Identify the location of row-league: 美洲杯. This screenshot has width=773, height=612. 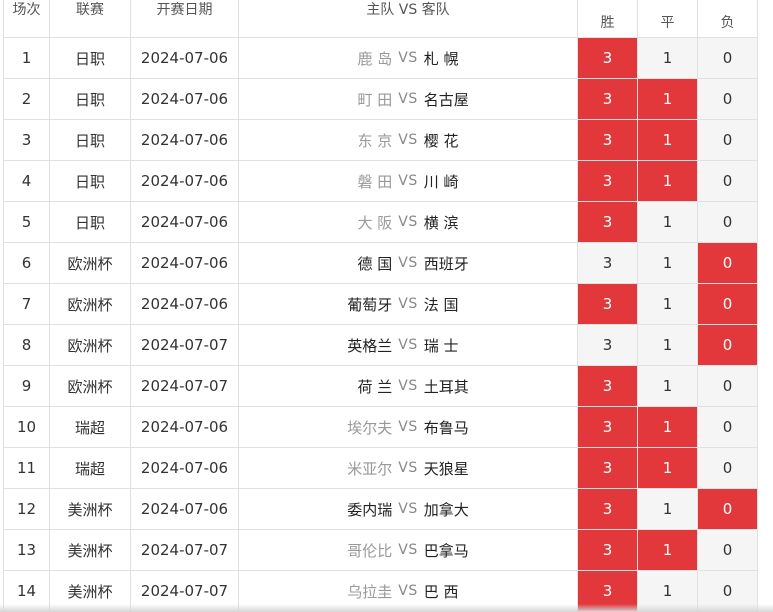
(90, 509).